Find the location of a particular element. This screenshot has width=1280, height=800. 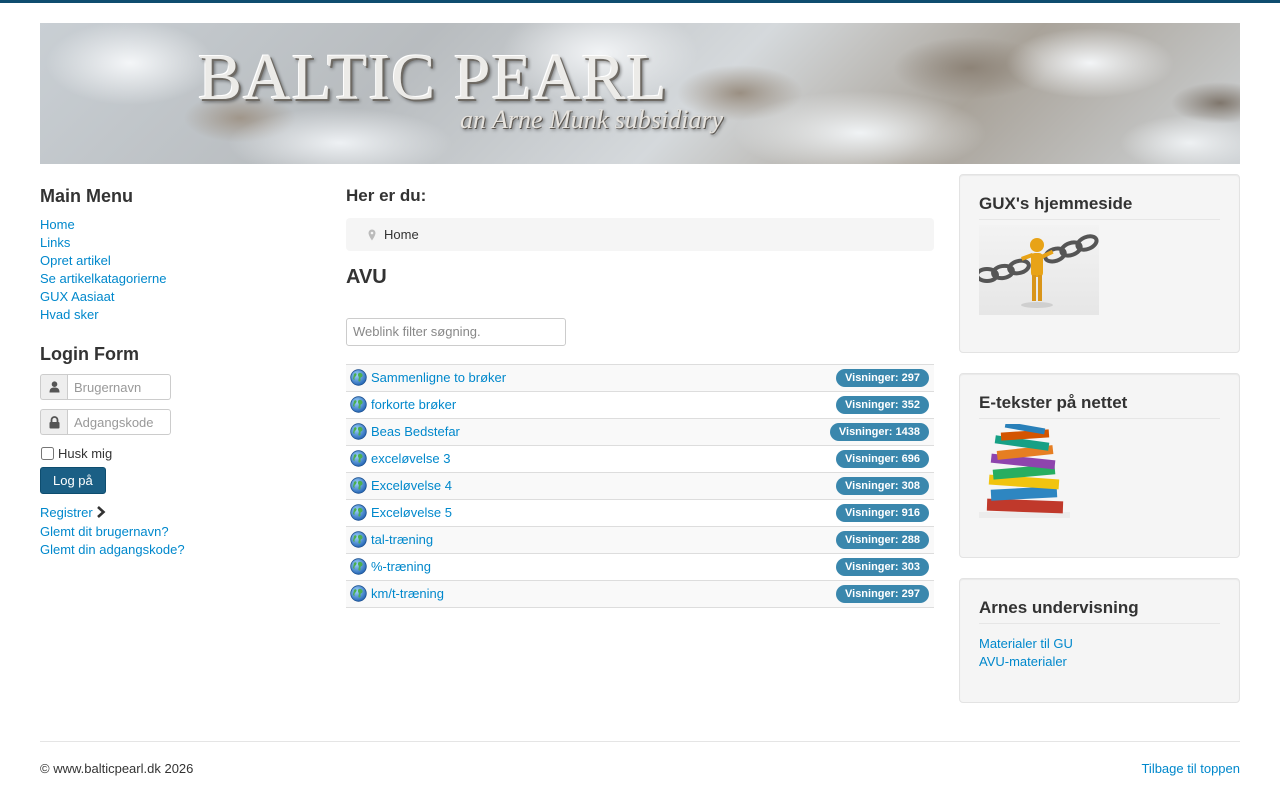

lock-icon is located at coordinates (53, 422).